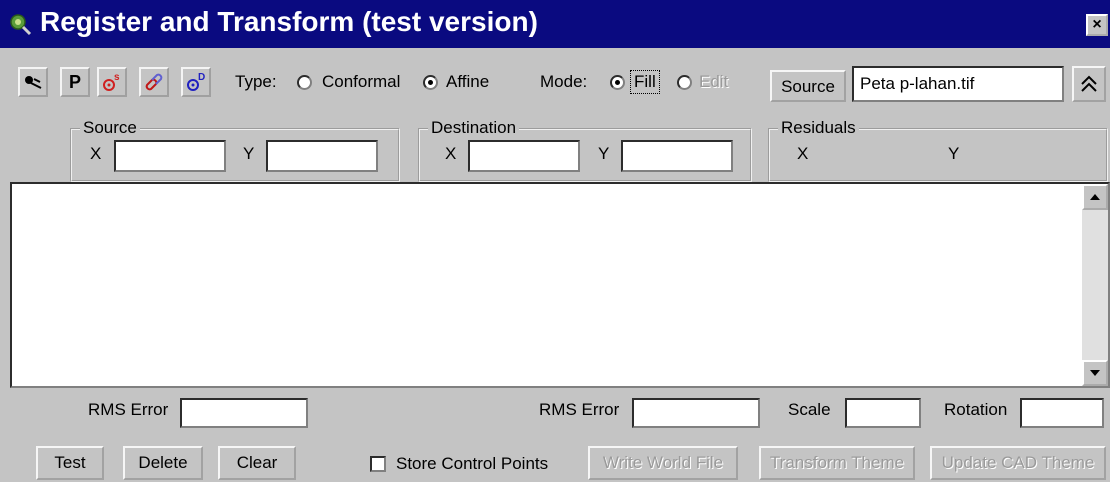  What do you see at coordinates (958, 84) in the screenshot?
I see `source-file-field: Peta p-lahan.tif` at bounding box center [958, 84].